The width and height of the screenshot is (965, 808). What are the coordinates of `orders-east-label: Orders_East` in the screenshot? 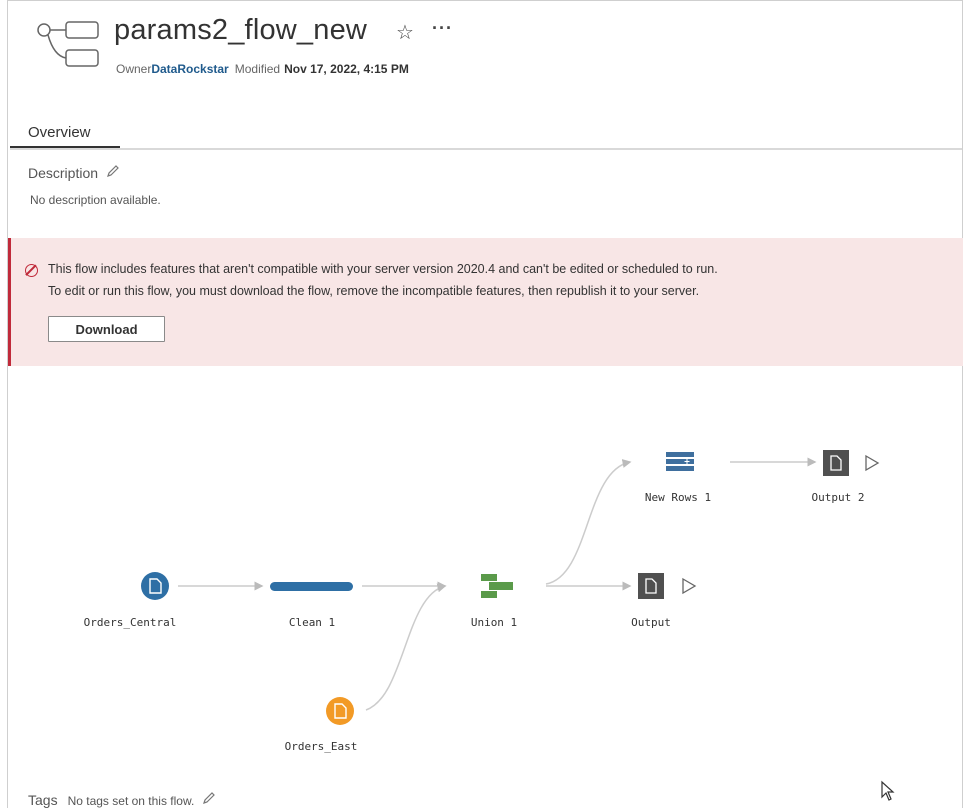 It's located at (321, 746).